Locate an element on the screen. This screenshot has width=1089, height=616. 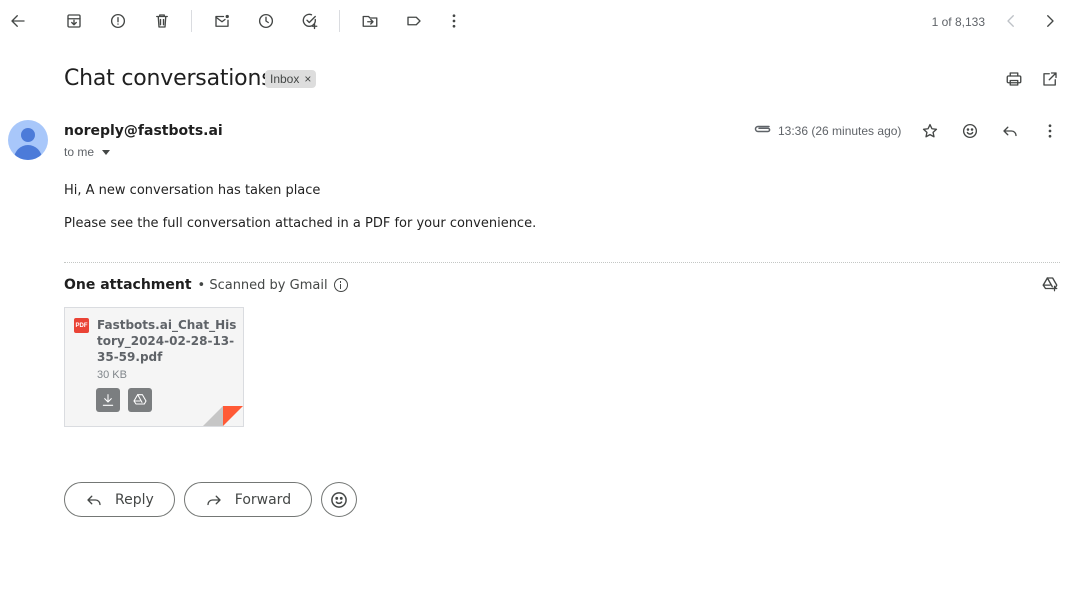
attachment-count: One attachment is located at coordinates (128, 285).